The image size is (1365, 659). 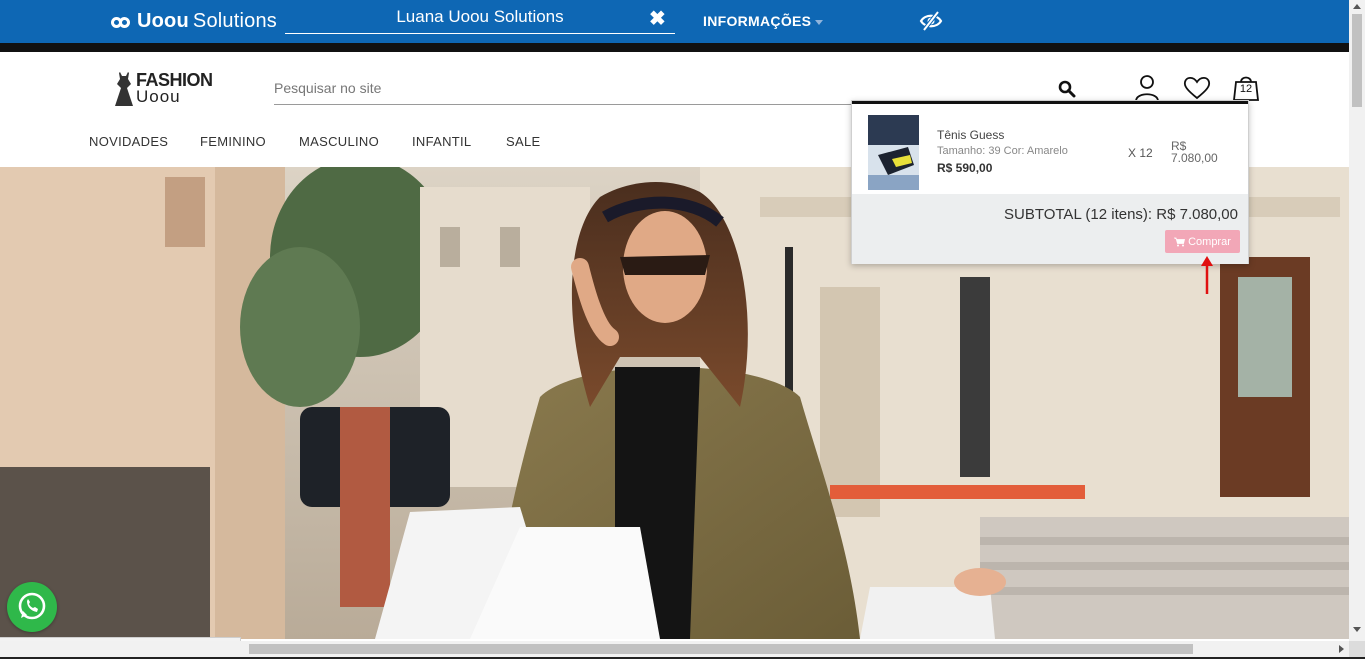 I want to click on nav-item-masculino: MASCULINO, so click(x=339, y=141).